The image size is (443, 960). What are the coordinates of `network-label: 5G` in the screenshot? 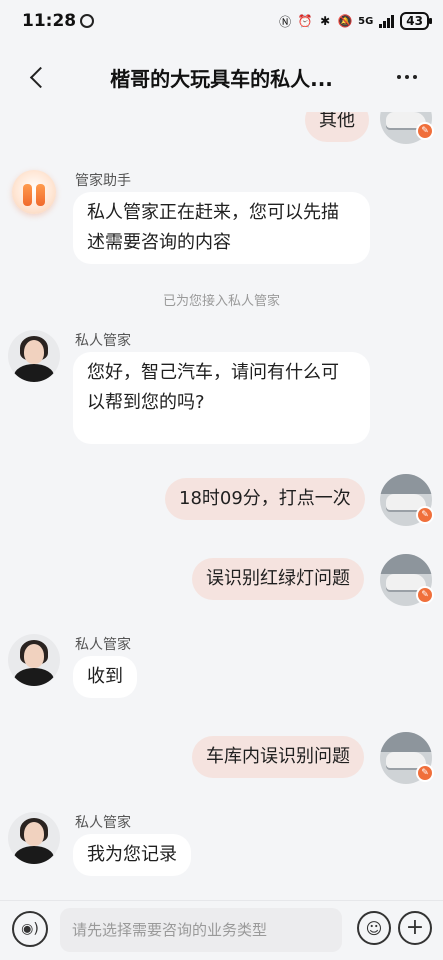 It's located at (366, 21).